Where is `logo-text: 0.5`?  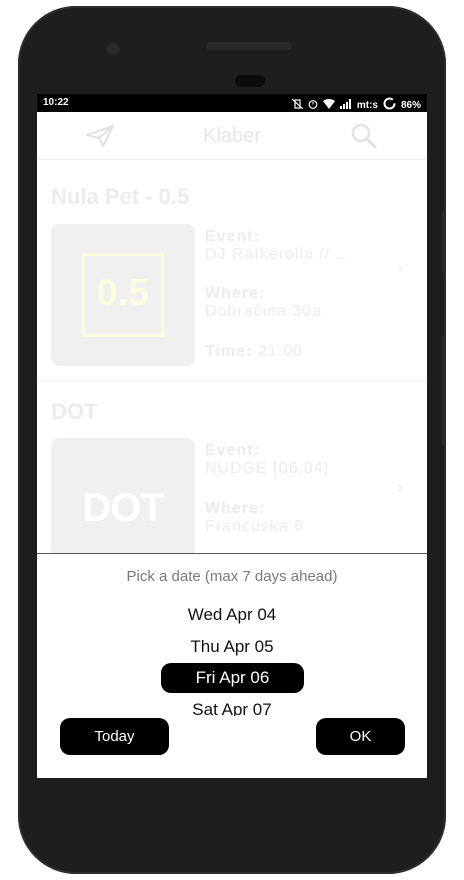 logo-text: 0.5 is located at coordinates (123, 293).